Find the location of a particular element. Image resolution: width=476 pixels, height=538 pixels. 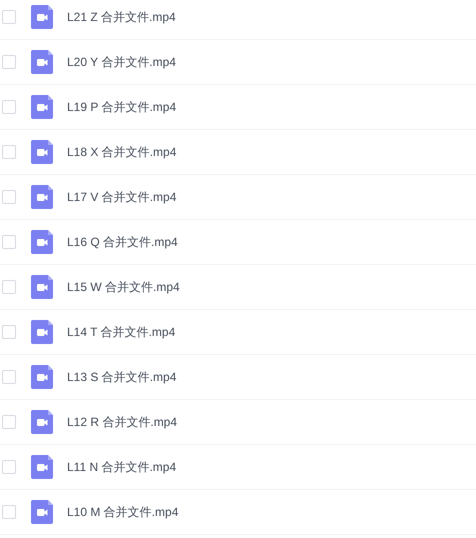

file-name: L12 R 合并文件.mp4 is located at coordinates (122, 422).